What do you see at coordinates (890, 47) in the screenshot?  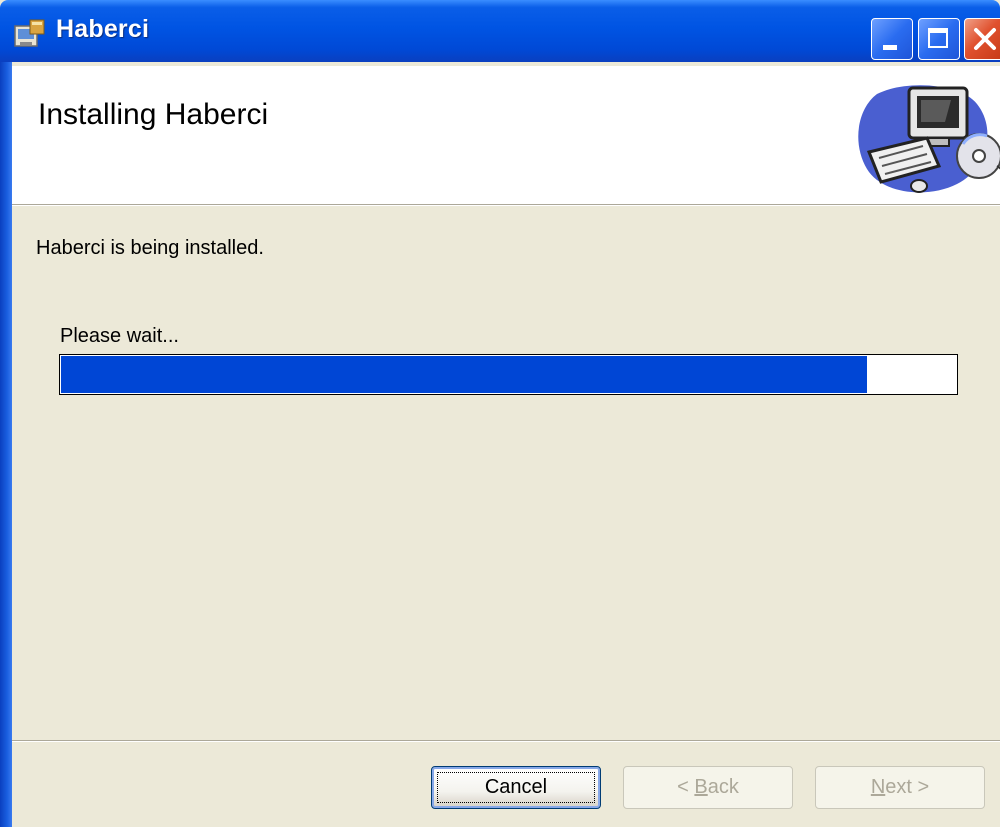 I see `minimize-icon` at bounding box center [890, 47].